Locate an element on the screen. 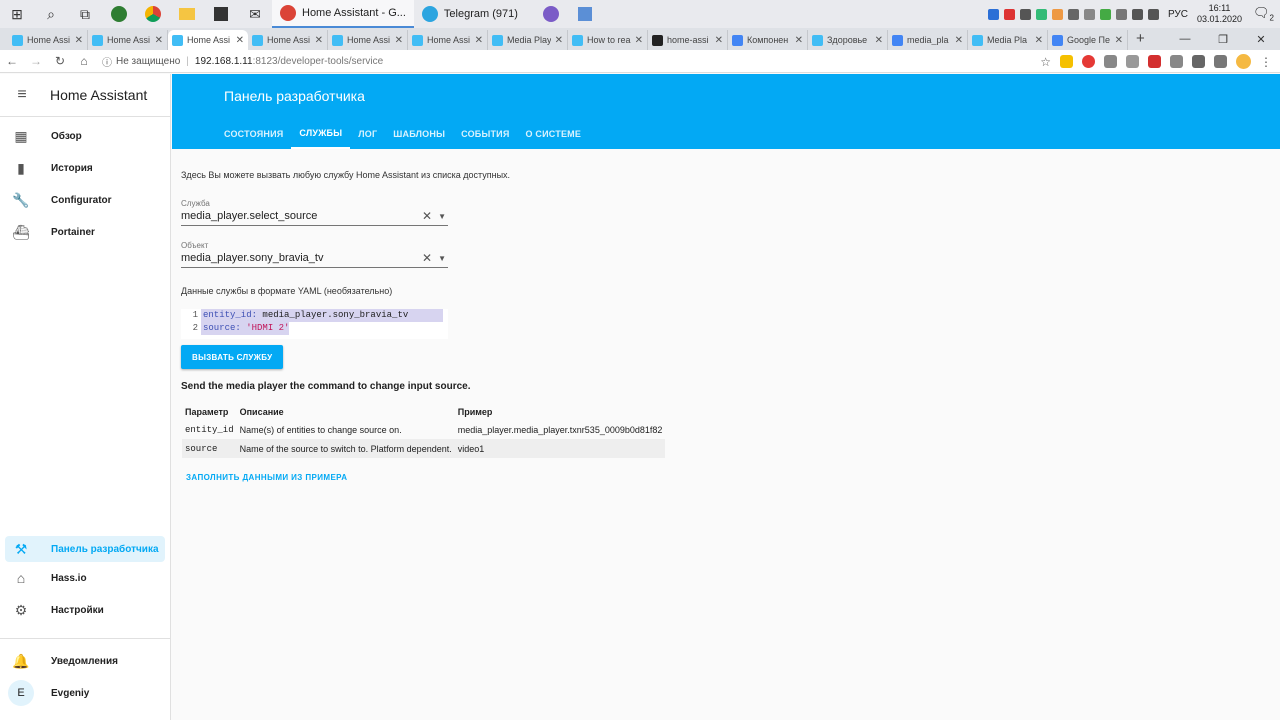  network-icon is located at coordinates (1137, 14).